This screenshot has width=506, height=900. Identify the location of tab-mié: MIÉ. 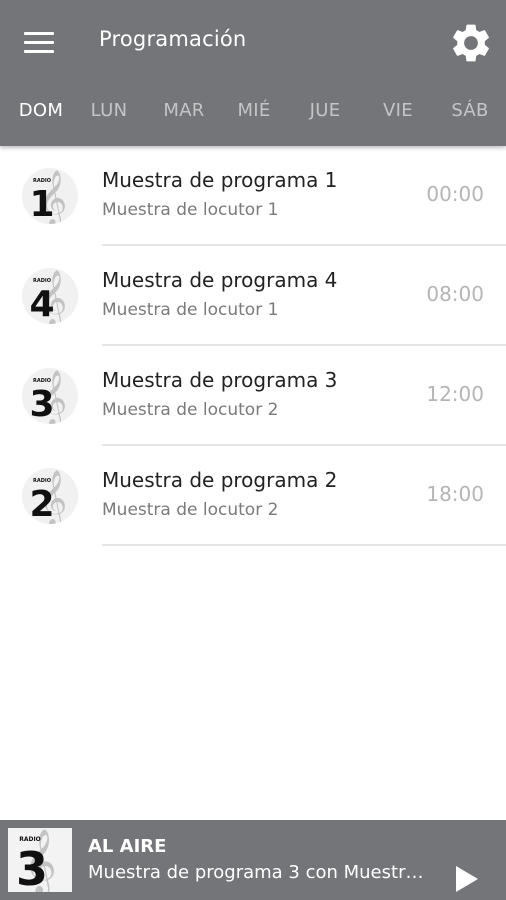
(253, 110).